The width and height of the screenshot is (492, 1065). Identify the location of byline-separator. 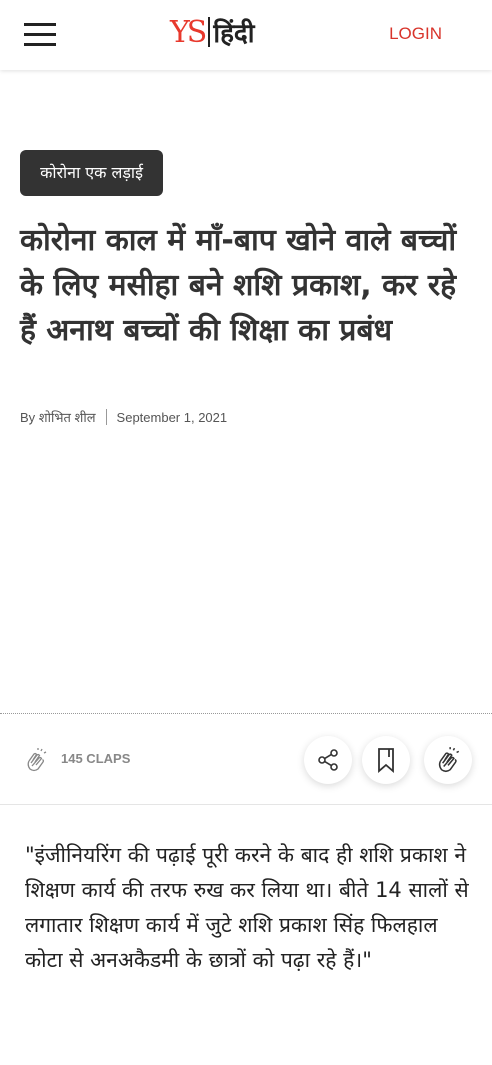
(106, 417).